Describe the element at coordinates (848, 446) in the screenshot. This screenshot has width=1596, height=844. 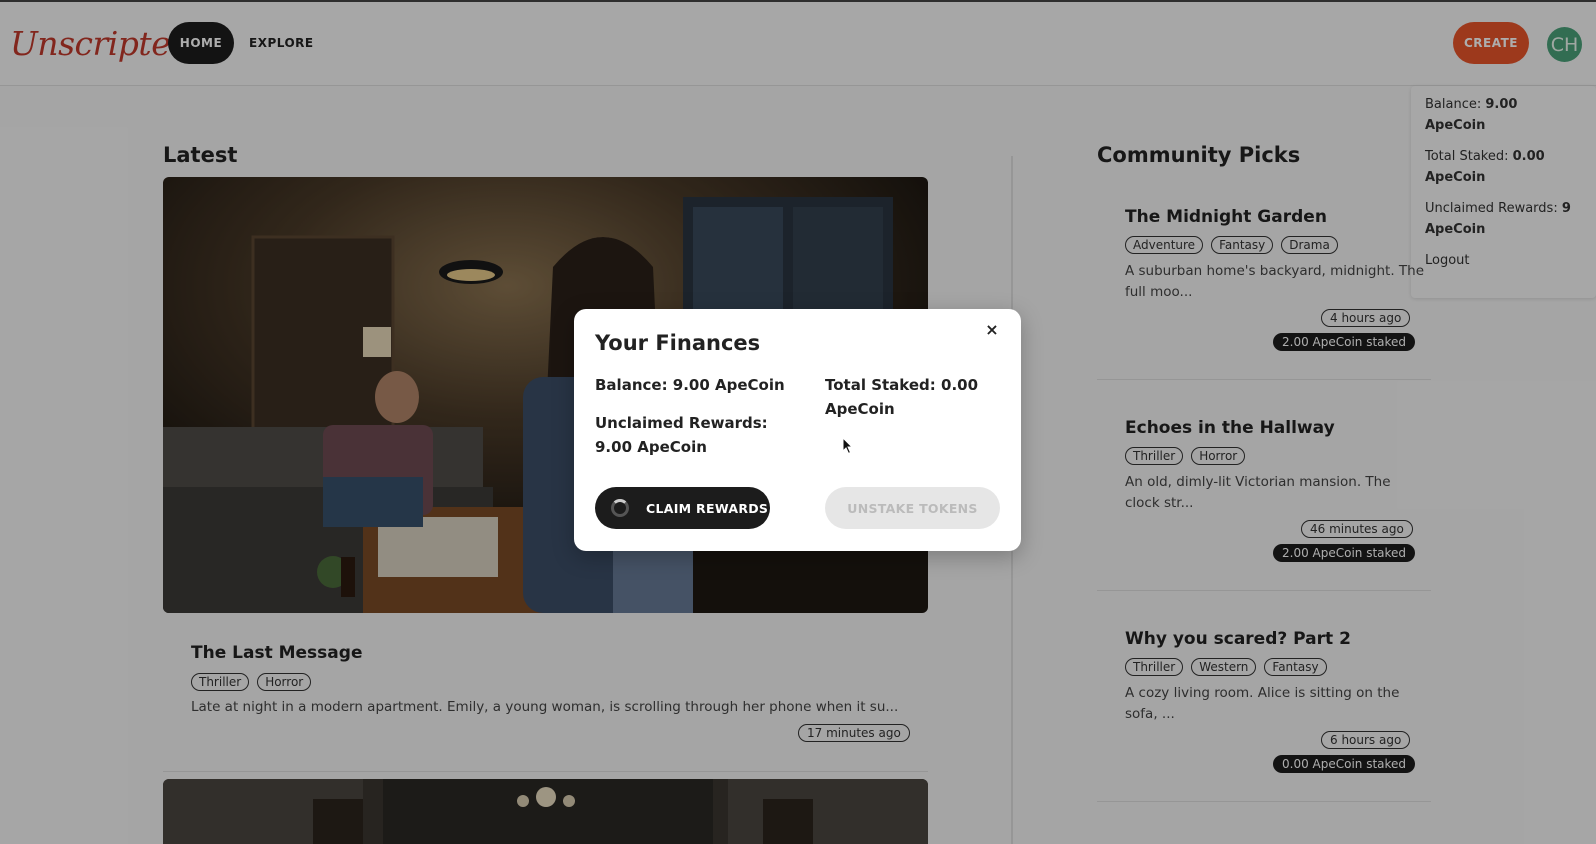
I see `mouse-cursor-icon` at that location.